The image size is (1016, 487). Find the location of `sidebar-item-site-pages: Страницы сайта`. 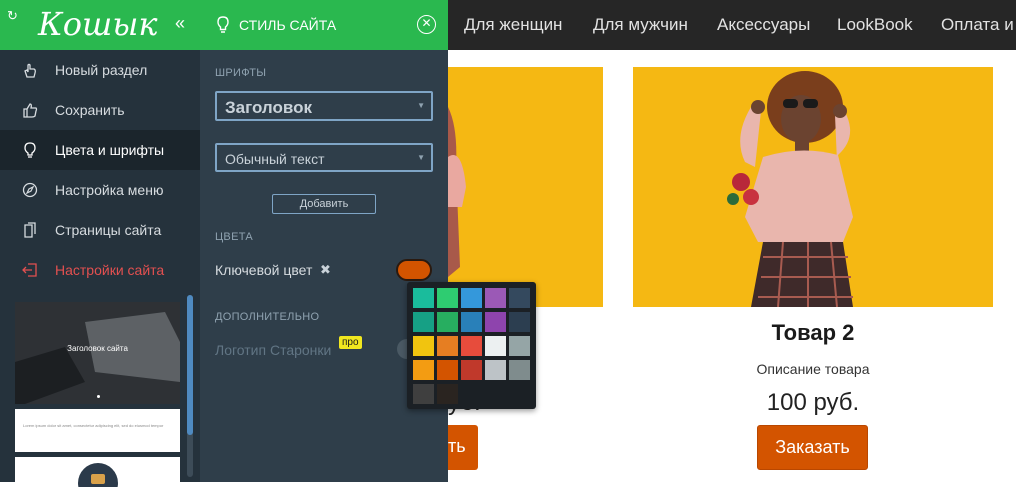

sidebar-item-site-pages: Страницы сайта is located at coordinates (100, 230).